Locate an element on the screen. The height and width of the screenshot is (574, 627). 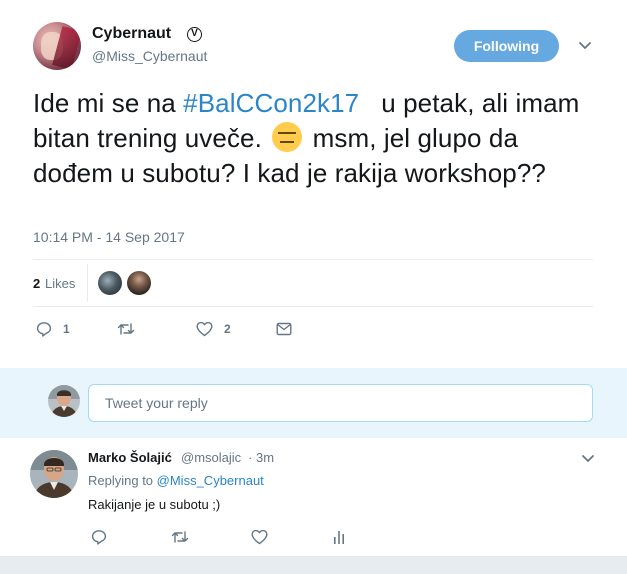
reply-text: Rakijanje je u subotu ;) is located at coordinates (154, 504).